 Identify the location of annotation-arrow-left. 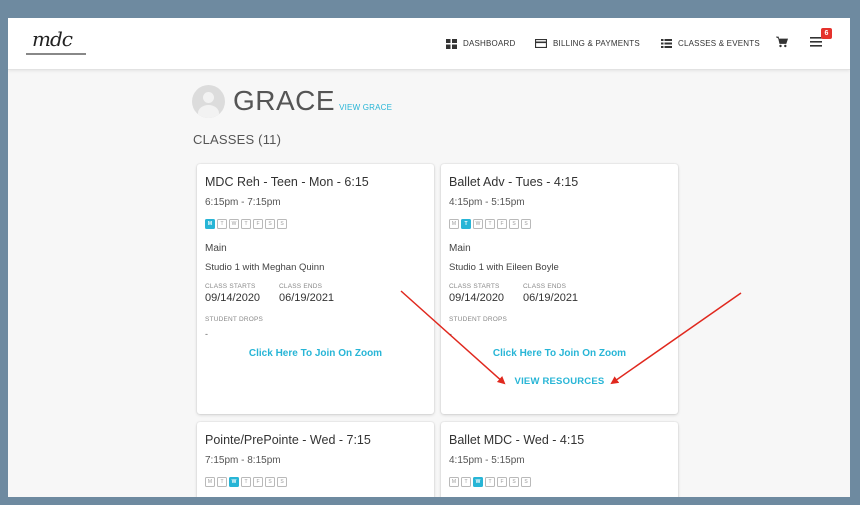
(453, 337).